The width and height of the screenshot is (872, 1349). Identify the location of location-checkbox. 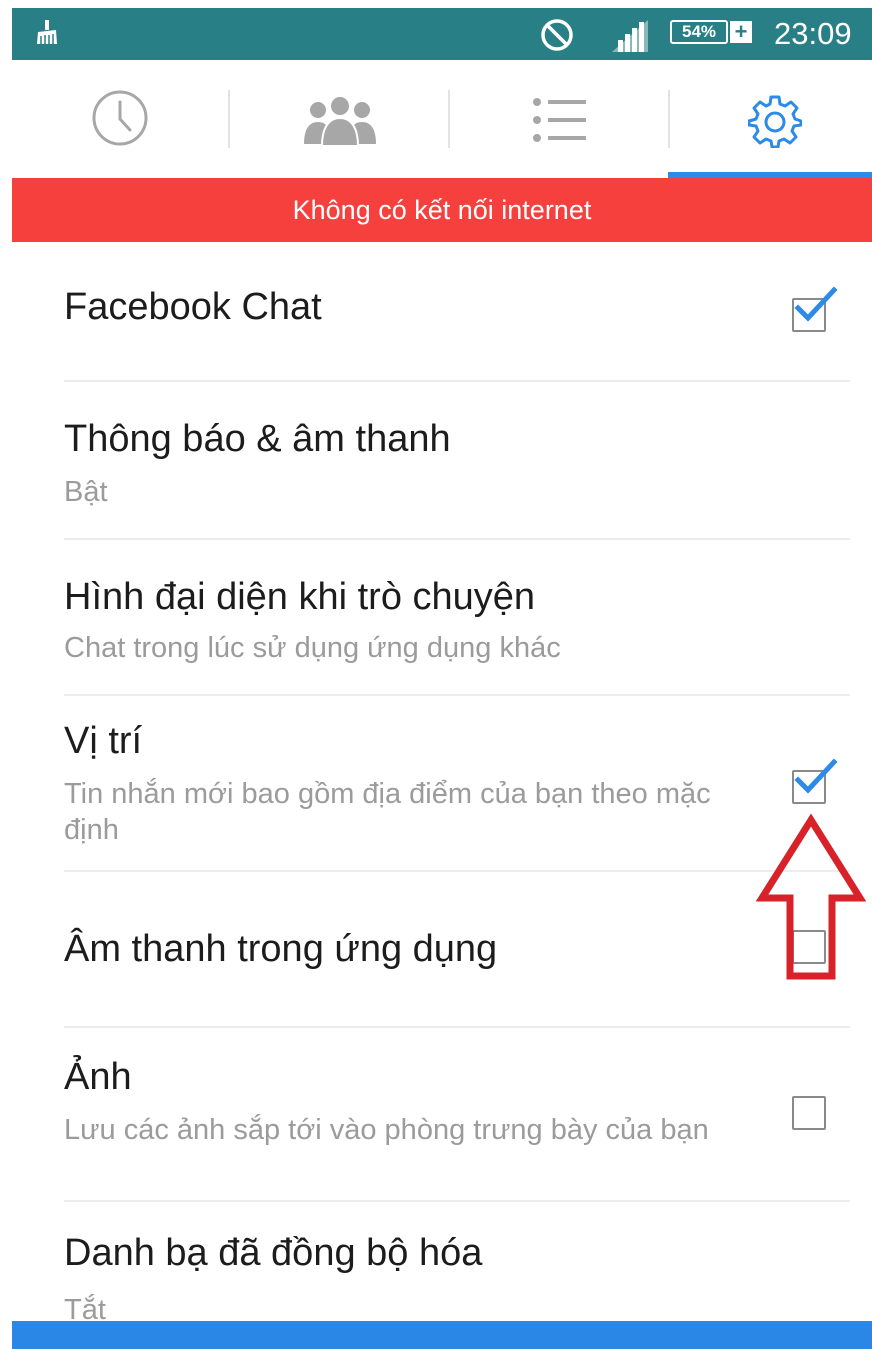
(815, 781).